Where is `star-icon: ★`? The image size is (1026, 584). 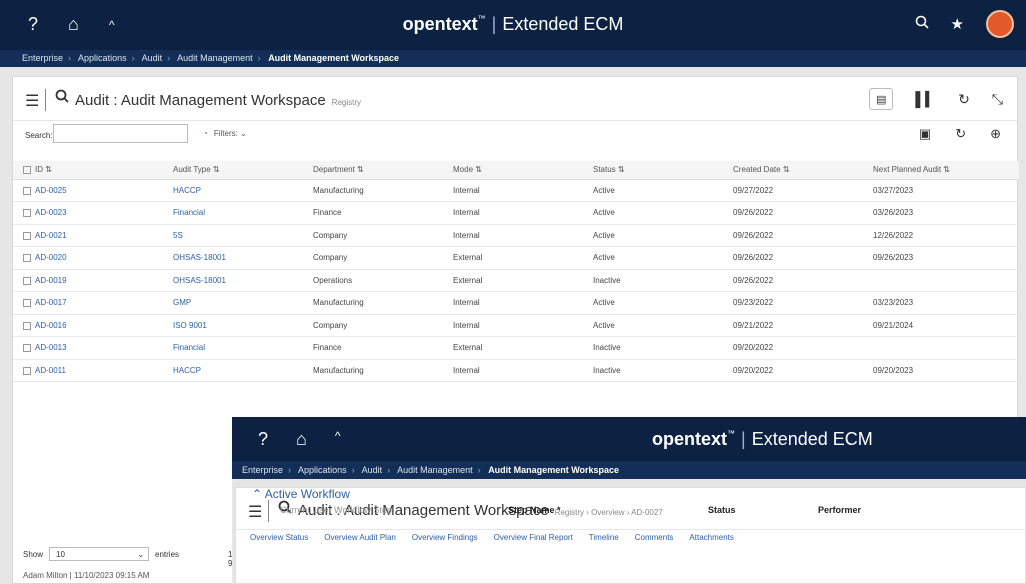 star-icon: ★ is located at coordinates (957, 24).